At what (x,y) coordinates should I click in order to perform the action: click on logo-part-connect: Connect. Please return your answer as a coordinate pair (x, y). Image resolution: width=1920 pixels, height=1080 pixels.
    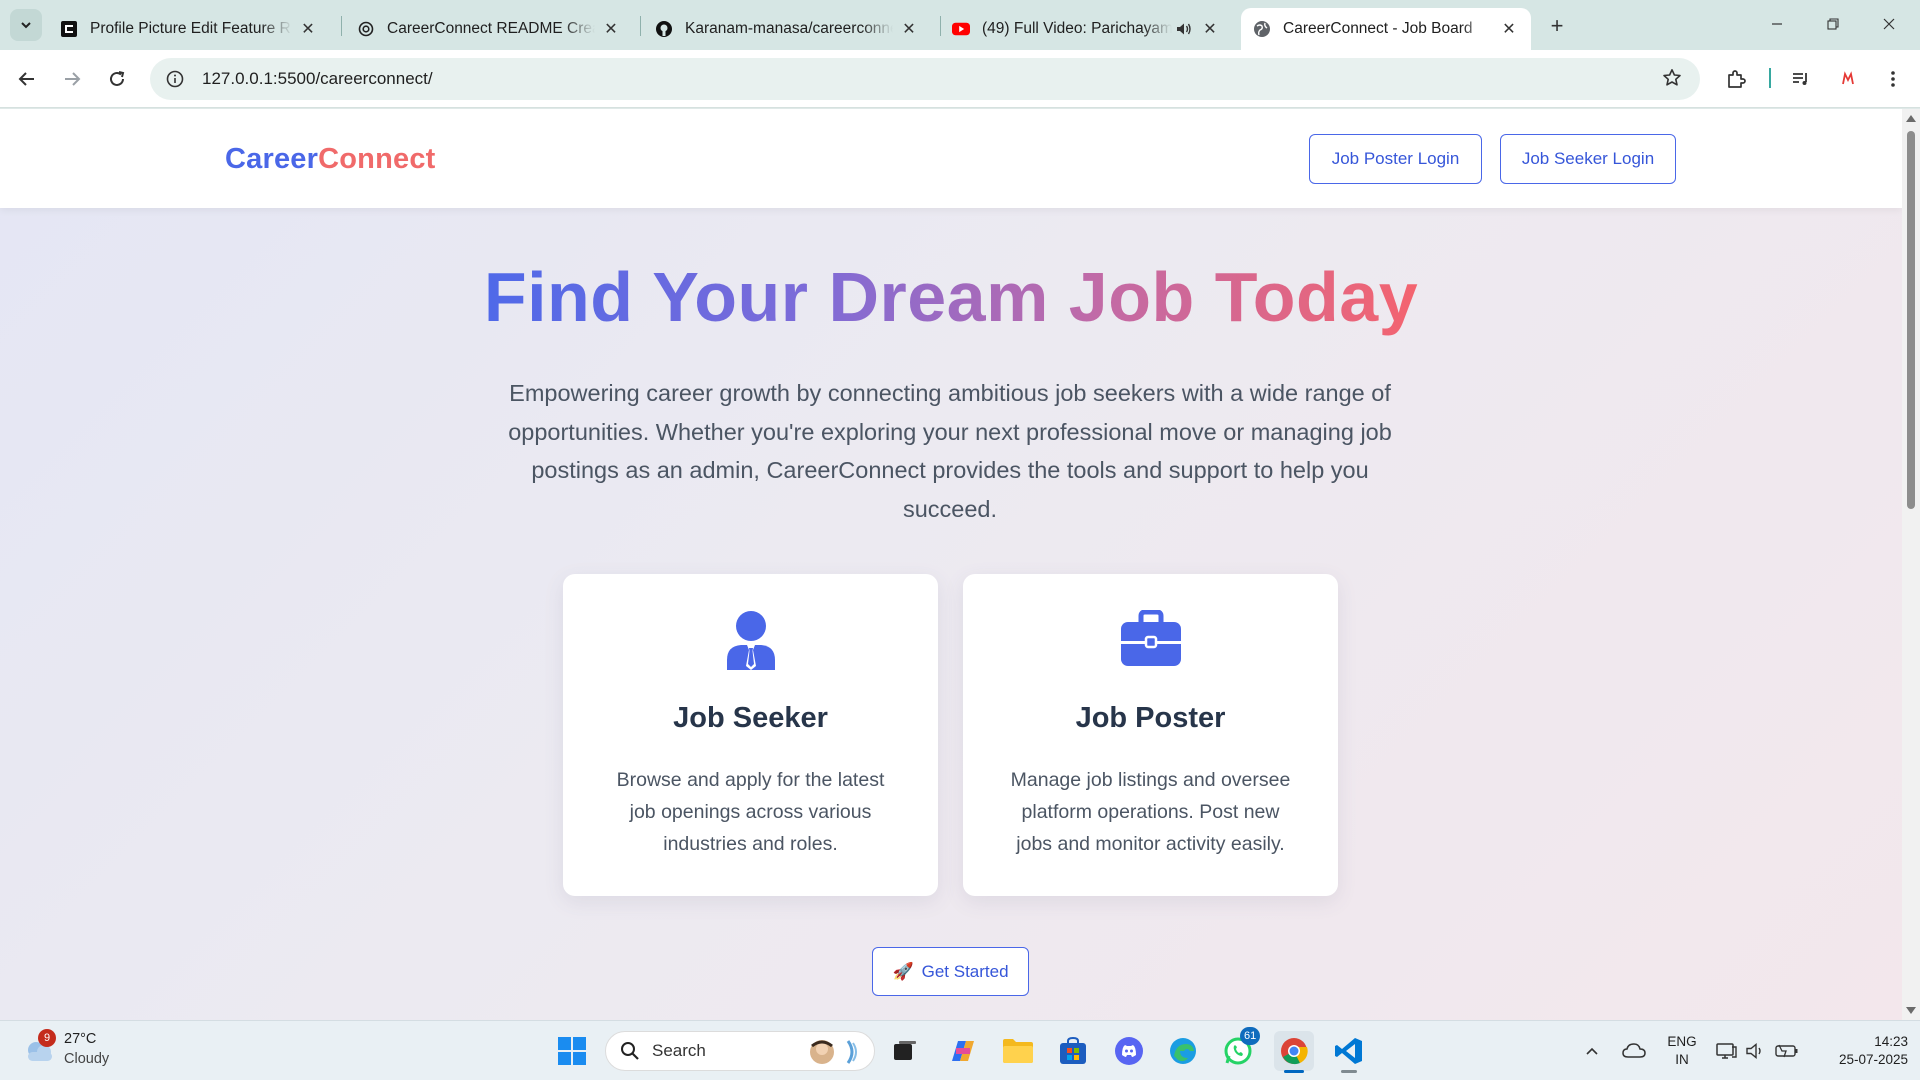
    Looking at the image, I should click on (377, 159).